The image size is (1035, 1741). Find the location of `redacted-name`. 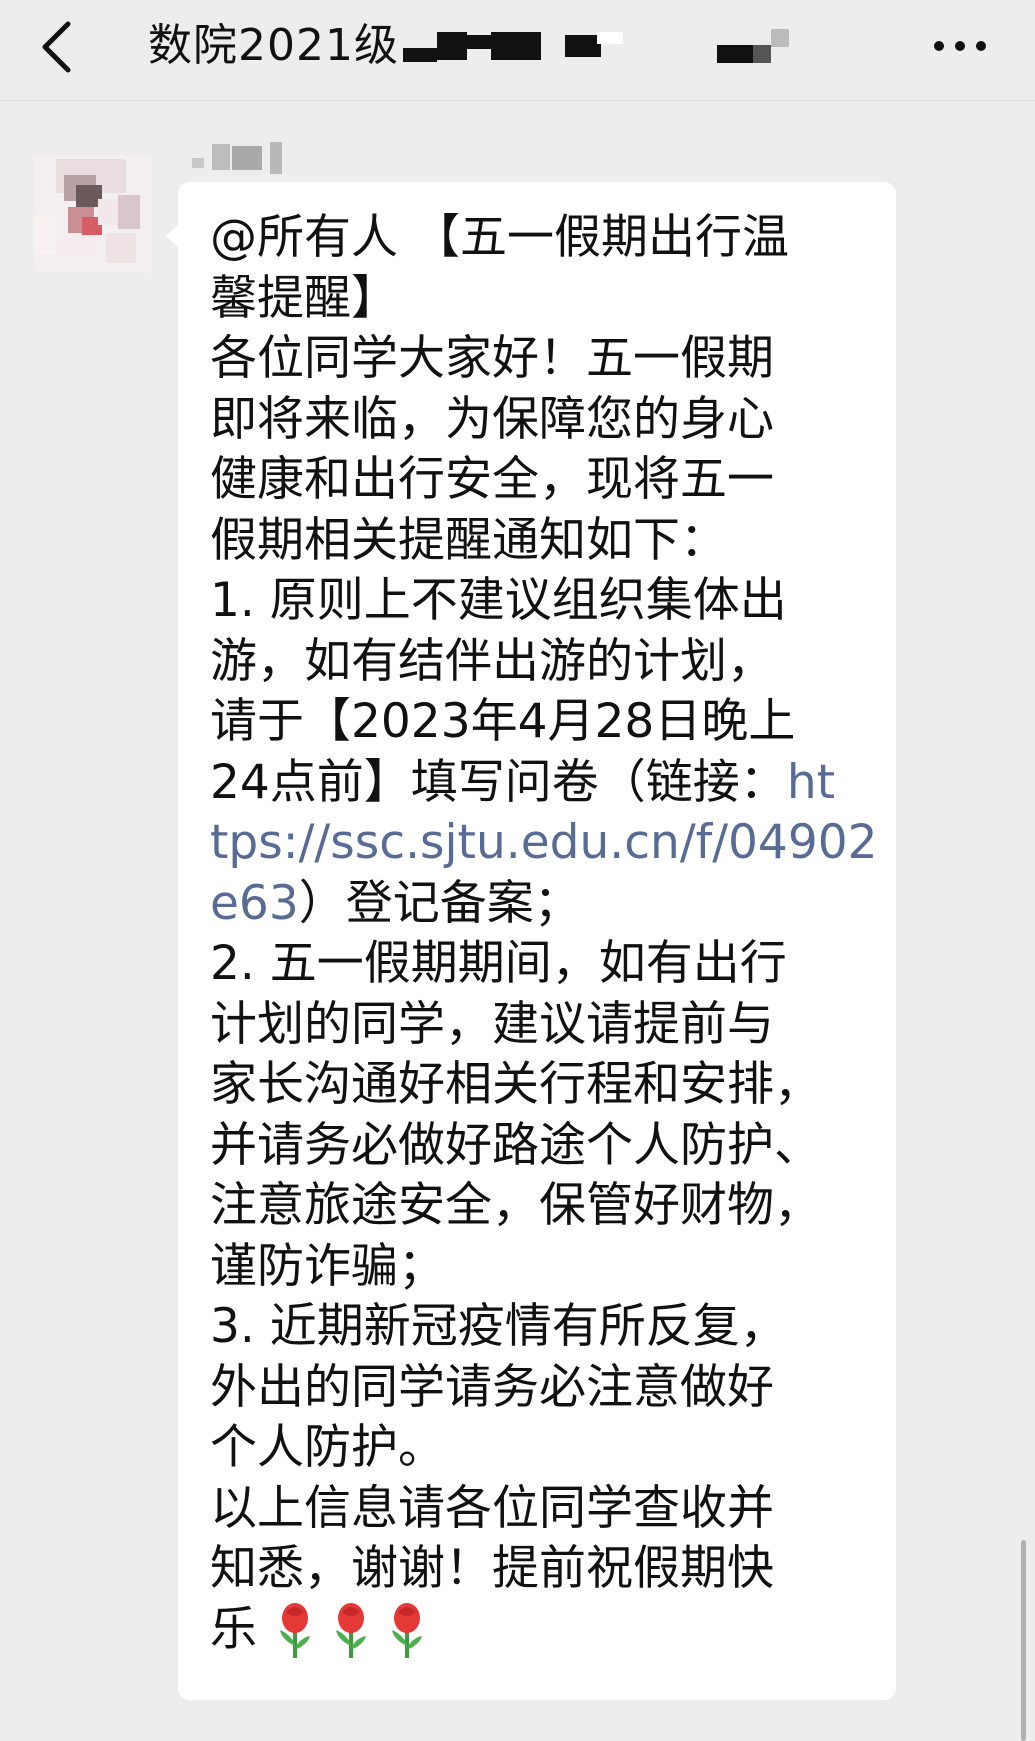

redacted-name is located at coordinates (237, 158).